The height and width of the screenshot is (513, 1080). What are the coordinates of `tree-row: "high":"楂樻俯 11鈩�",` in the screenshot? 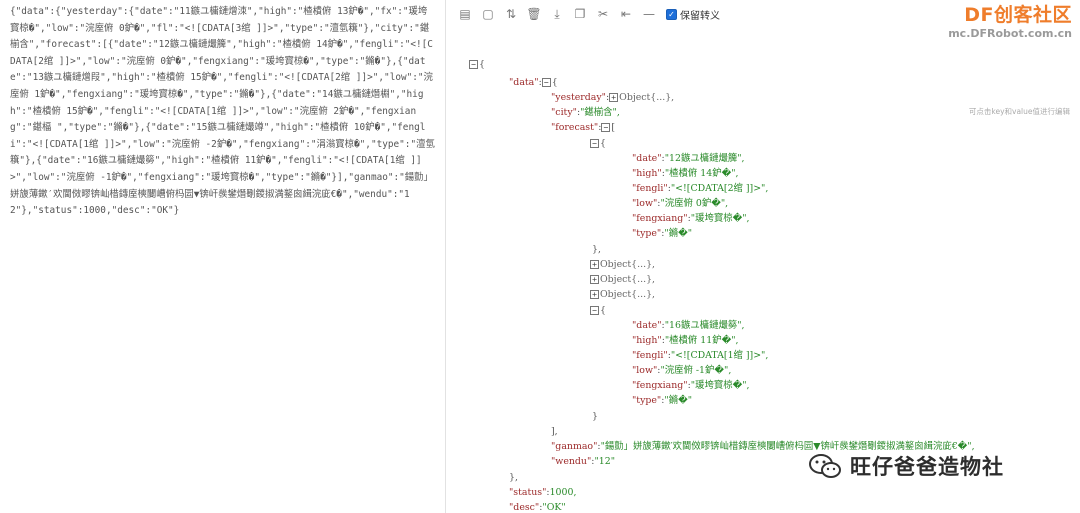 It's located at (685, 340).